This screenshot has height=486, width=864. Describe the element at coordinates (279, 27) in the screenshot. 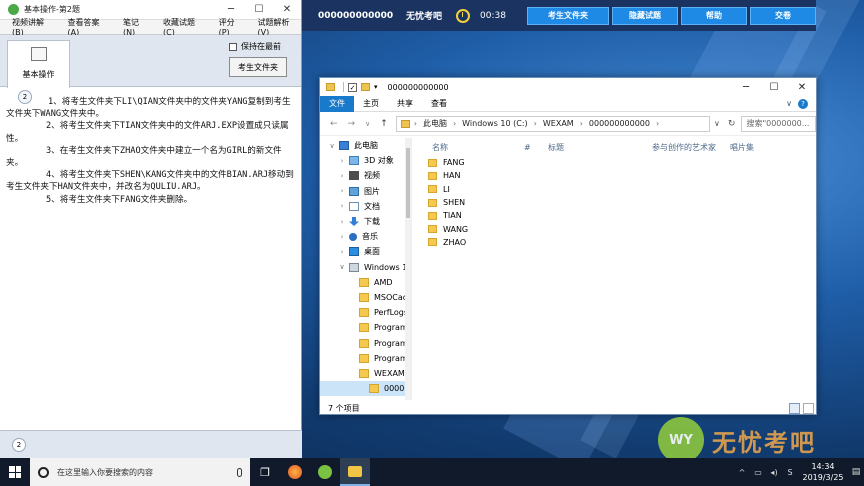

I see `menu-analysis: 试题解析(V)` at that location.